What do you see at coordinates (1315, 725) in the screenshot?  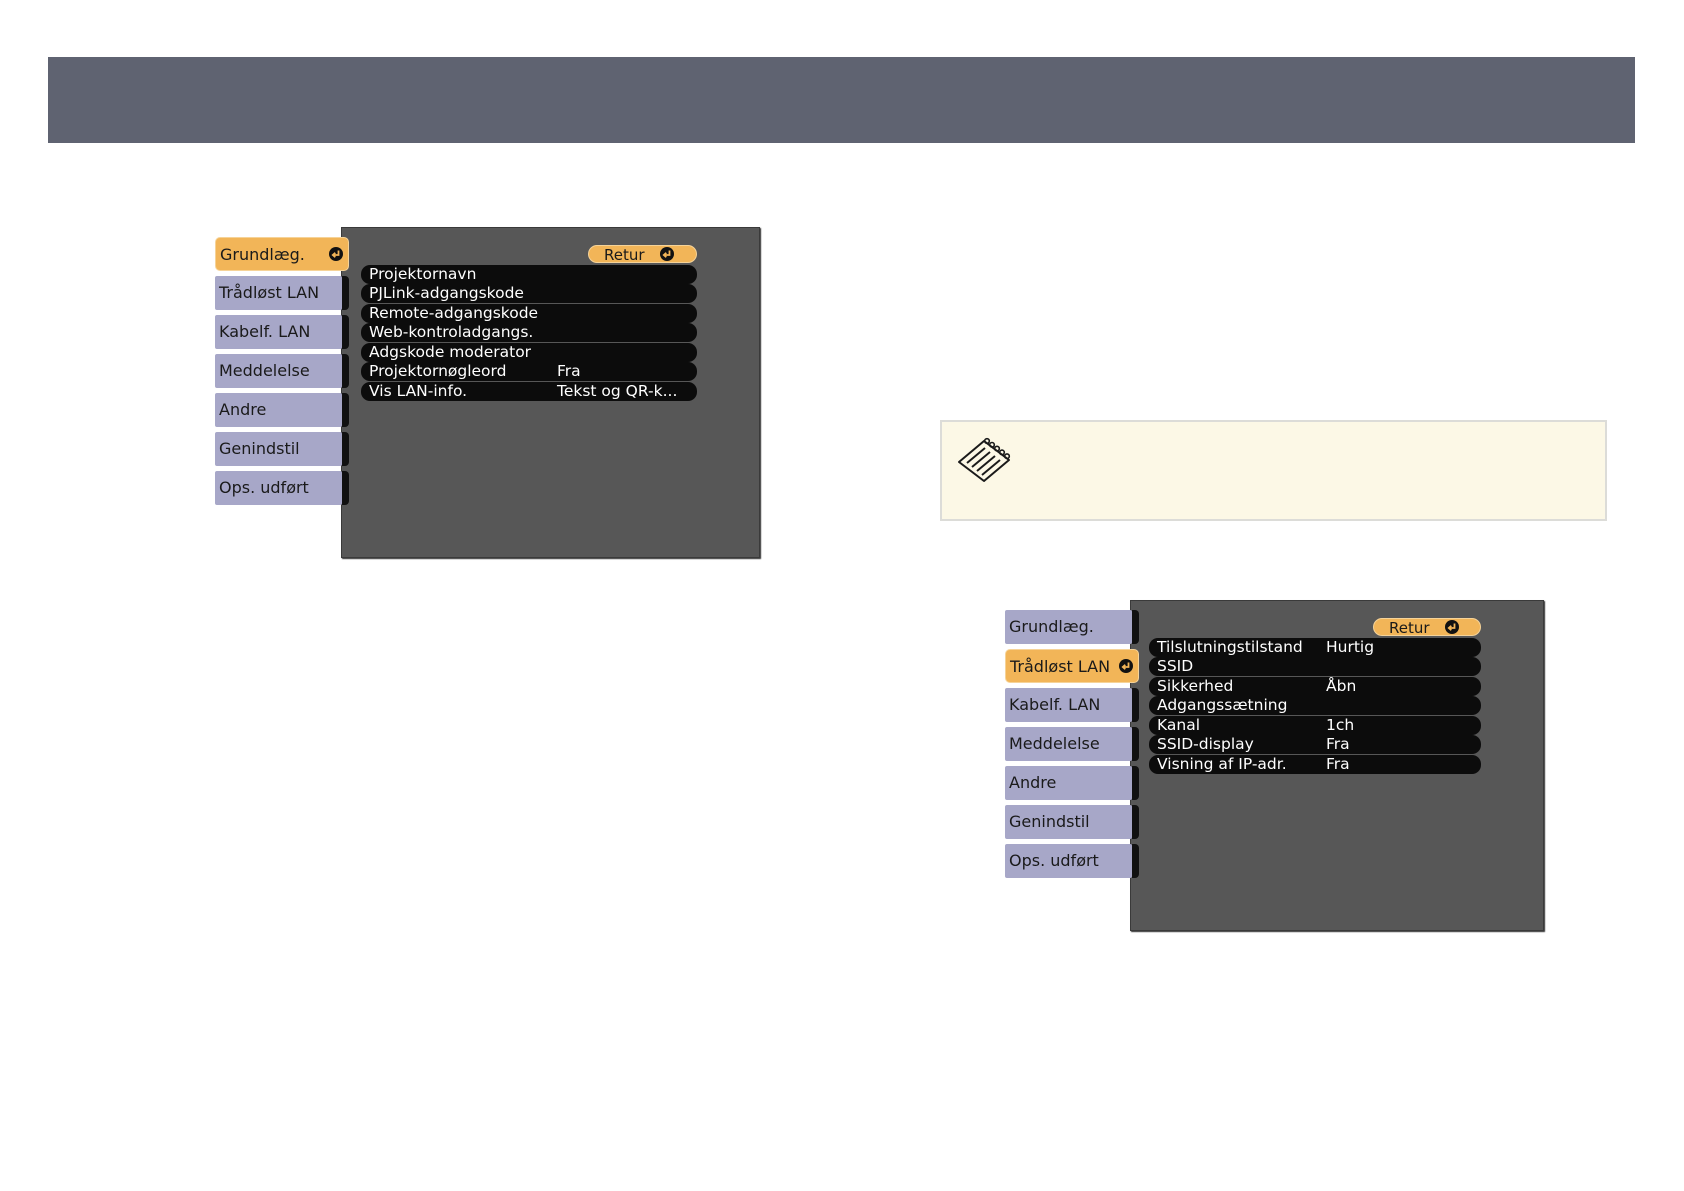 I see `setting-row-channel: Kanal 1ch` at bounding box center [1315, 725].